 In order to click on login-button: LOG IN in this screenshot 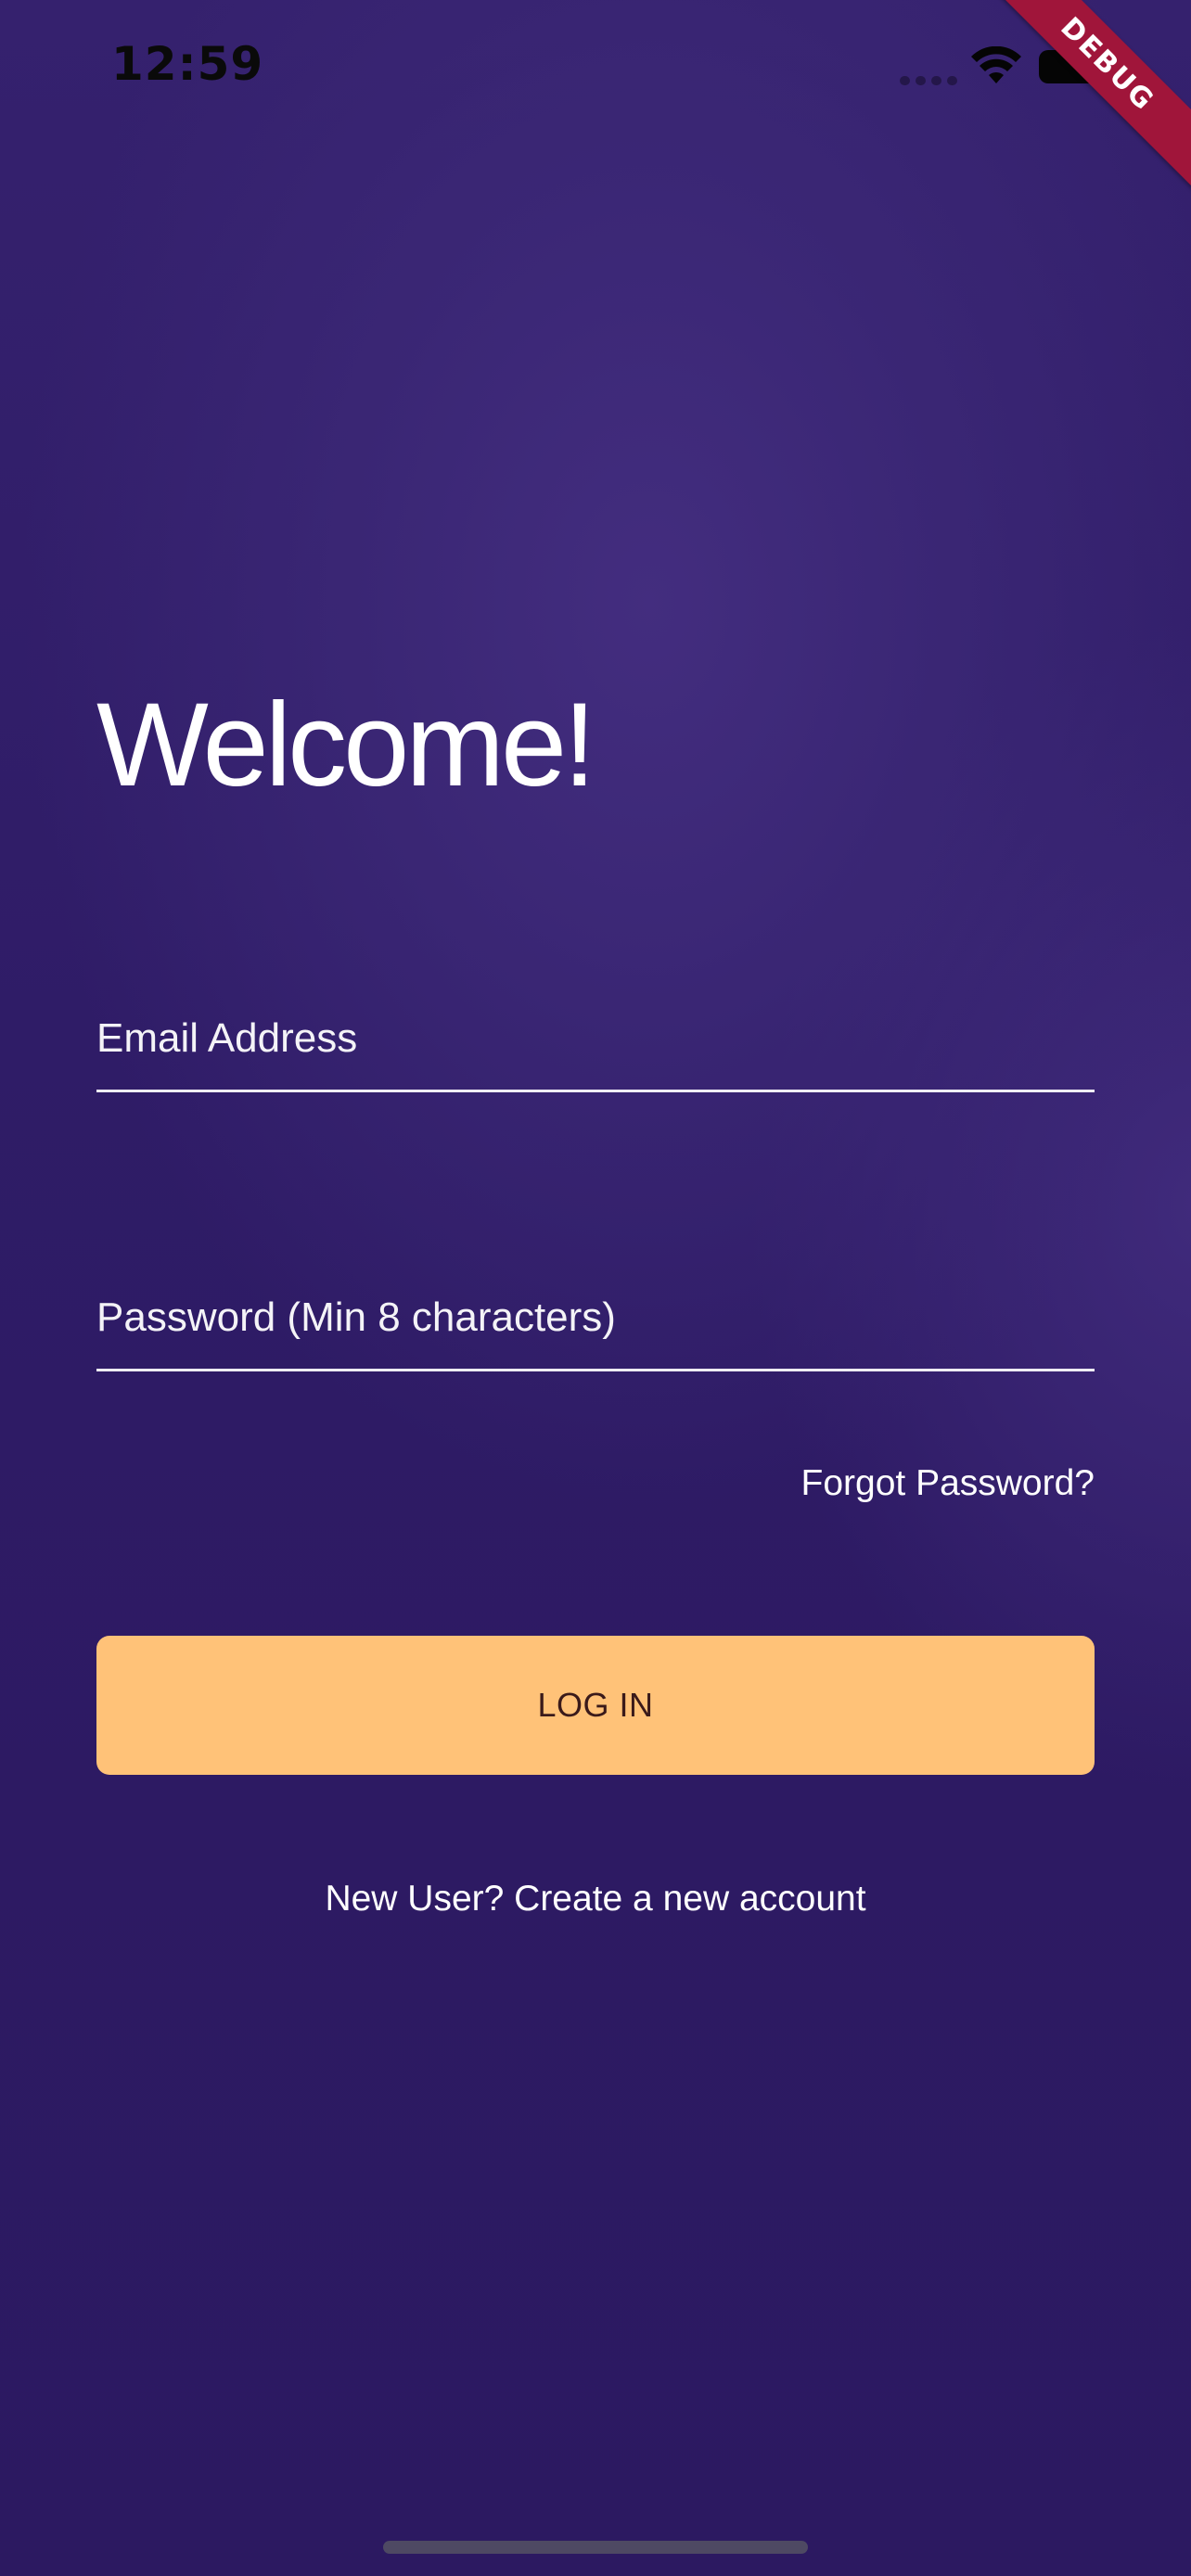, I will do `click(595, 1706)`.